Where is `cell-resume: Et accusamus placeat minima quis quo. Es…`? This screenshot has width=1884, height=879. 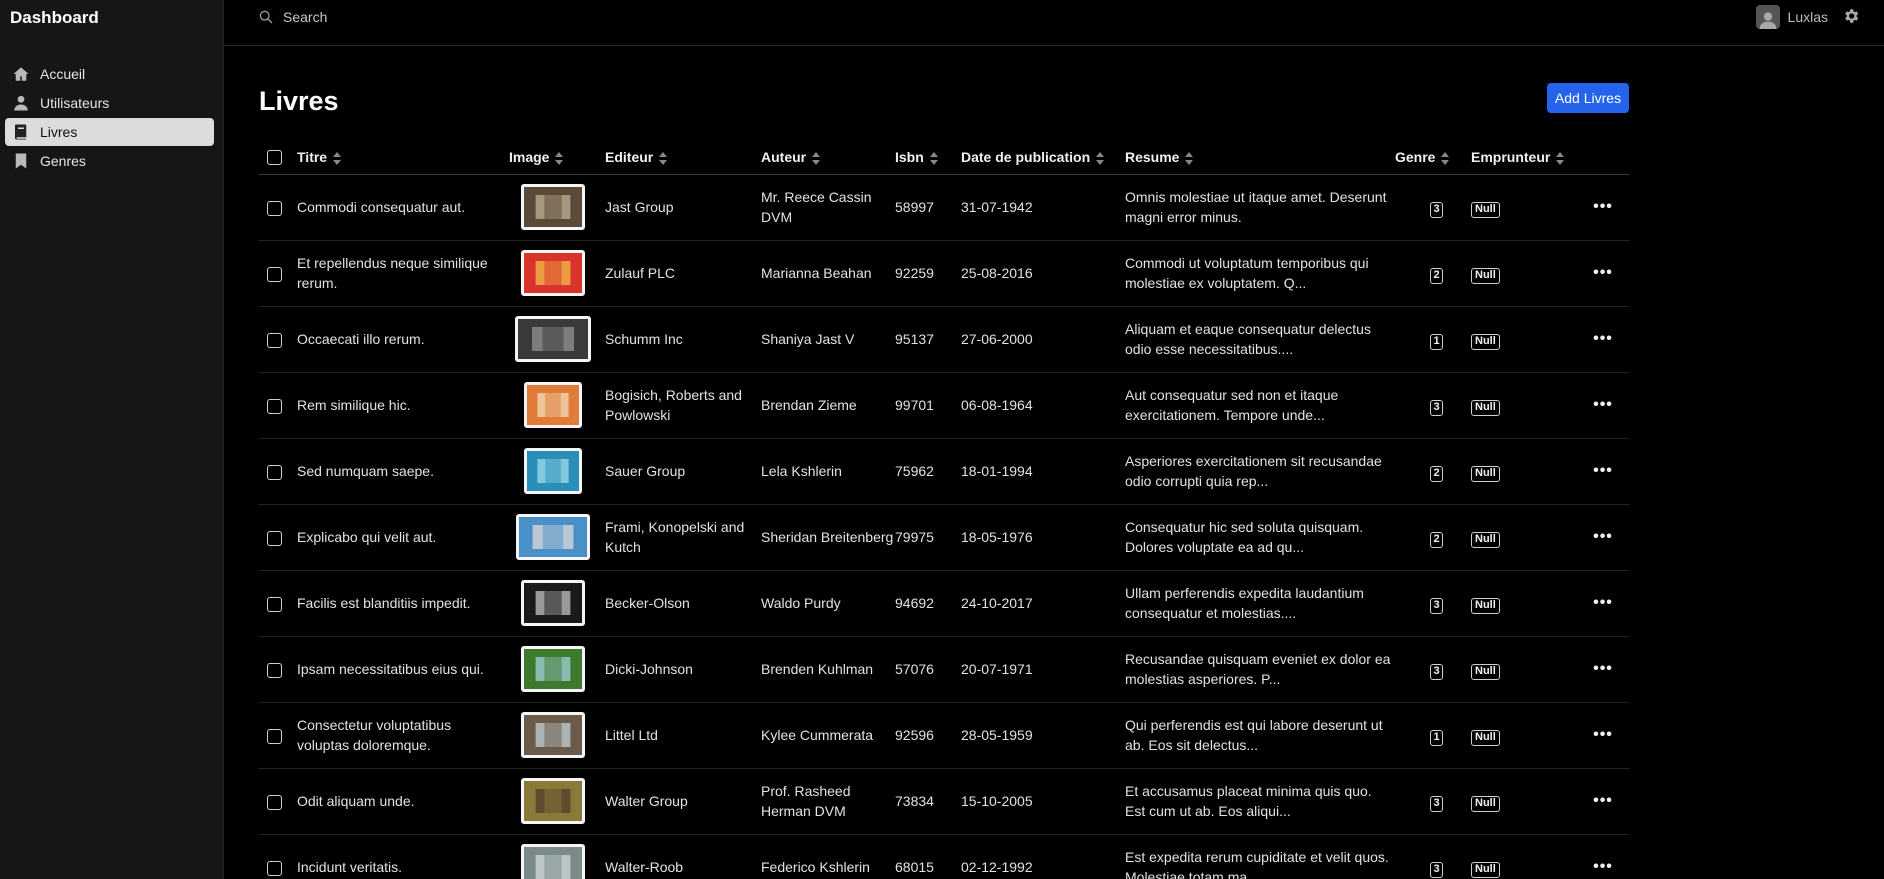 cell-resume: Et accusamus placeat minima quis quo. Es… is located at coordinates (1260, 801).